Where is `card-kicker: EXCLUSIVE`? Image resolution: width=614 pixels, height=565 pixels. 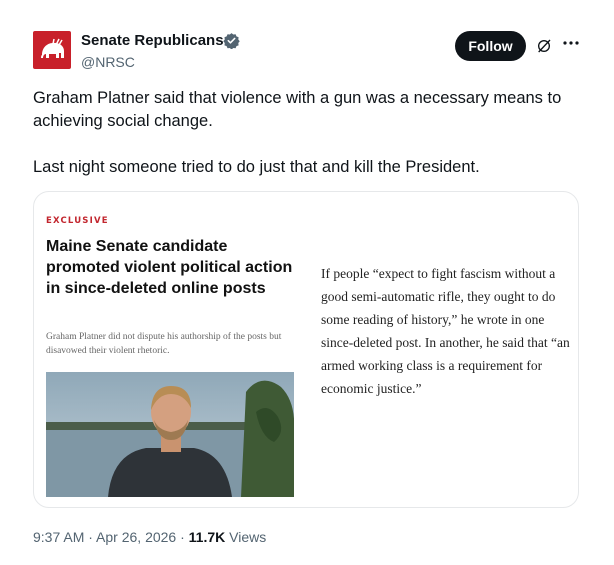 card-kicker: EXCLUSIVE is located at coordinates (77, 221).